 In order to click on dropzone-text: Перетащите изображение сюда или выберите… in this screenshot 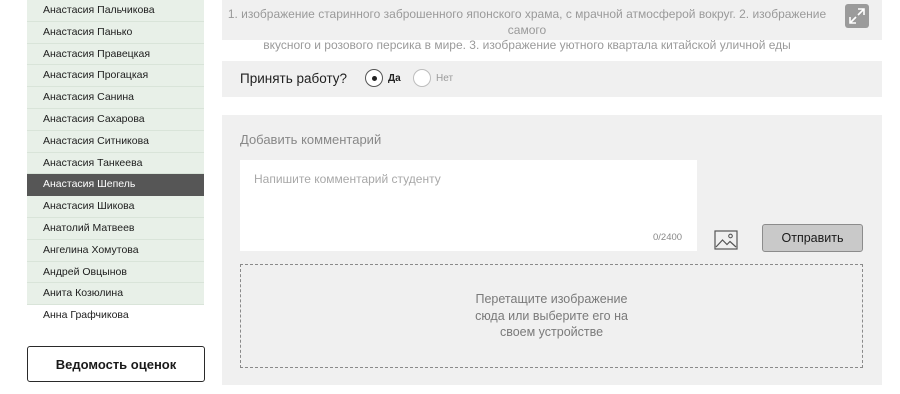, I will do `click(551, 316)`.